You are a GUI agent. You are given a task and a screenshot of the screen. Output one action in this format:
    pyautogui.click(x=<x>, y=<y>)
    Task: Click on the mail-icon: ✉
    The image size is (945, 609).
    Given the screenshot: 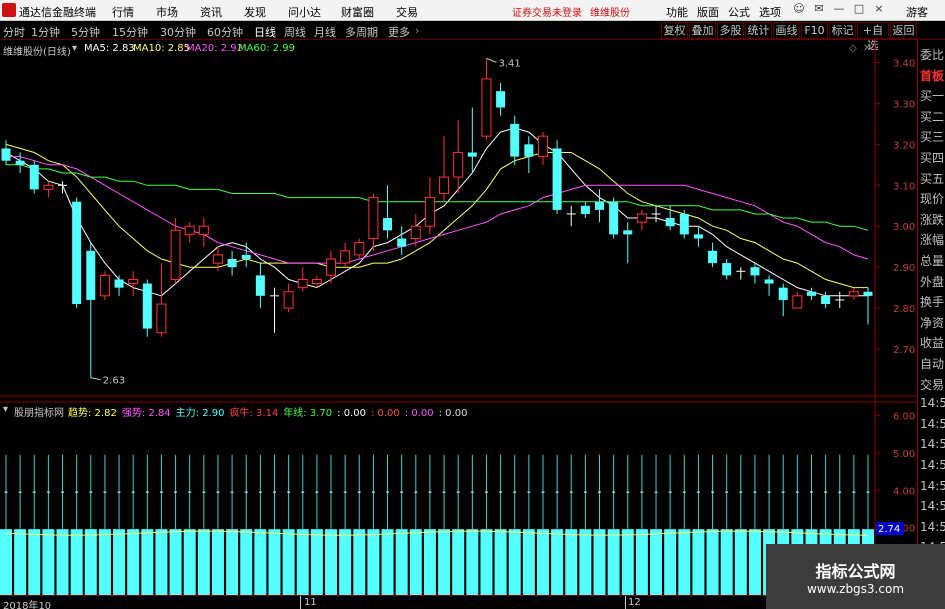 What is the action you would take?
    pyautogui.click(x=819, y=9)
    